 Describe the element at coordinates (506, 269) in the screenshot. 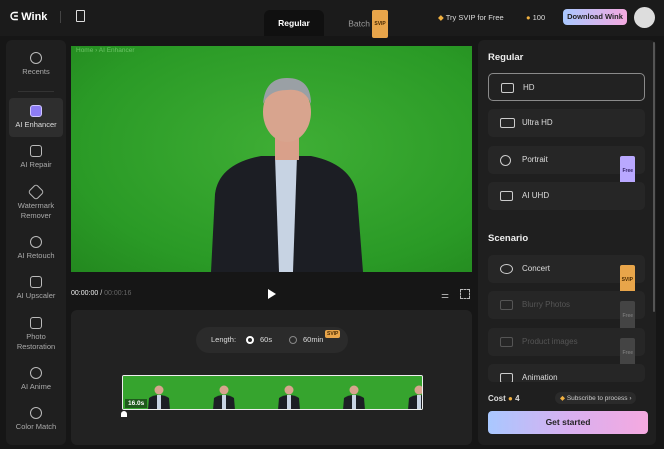

I see `microphone-icon` at that location.